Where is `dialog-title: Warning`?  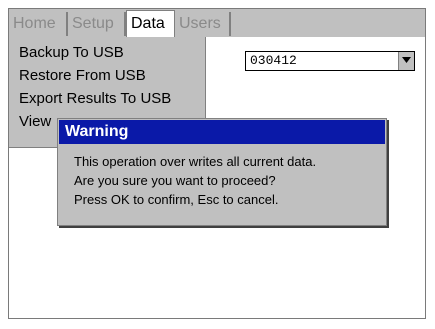
dialog-title: Warning is located at coordinates (222, 132).